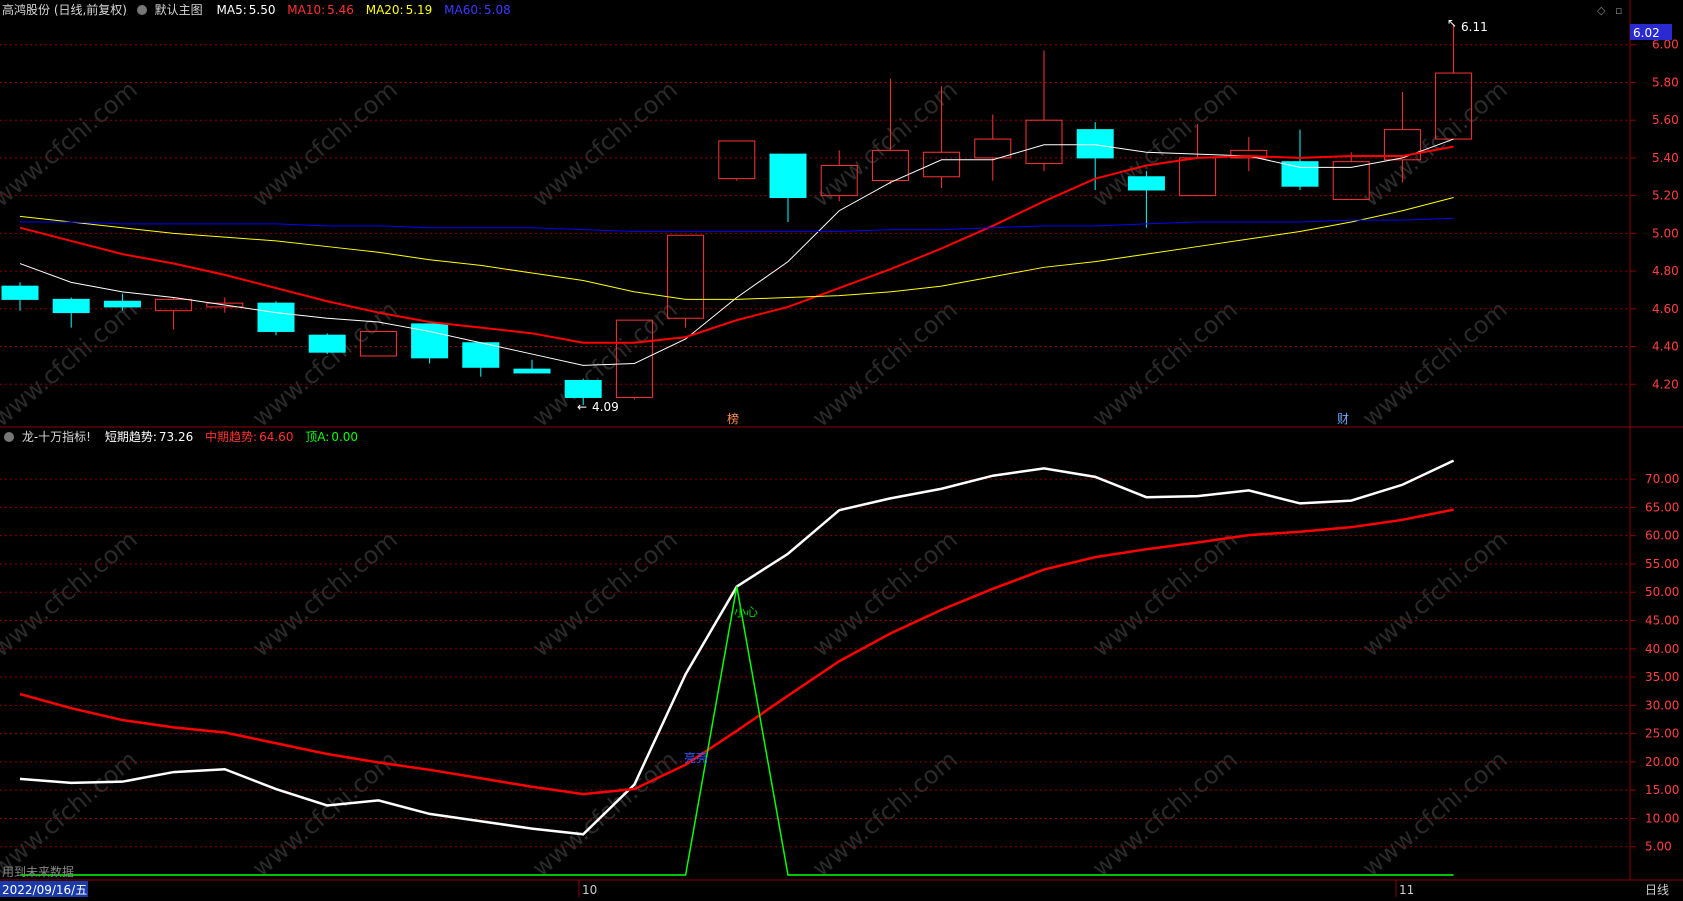 The height and width of the screenshot is (901, 1683). Describe the element at coordinates (1662, 479) in the screenshot. I see `indicator-tick-label: 70.00` at that location.